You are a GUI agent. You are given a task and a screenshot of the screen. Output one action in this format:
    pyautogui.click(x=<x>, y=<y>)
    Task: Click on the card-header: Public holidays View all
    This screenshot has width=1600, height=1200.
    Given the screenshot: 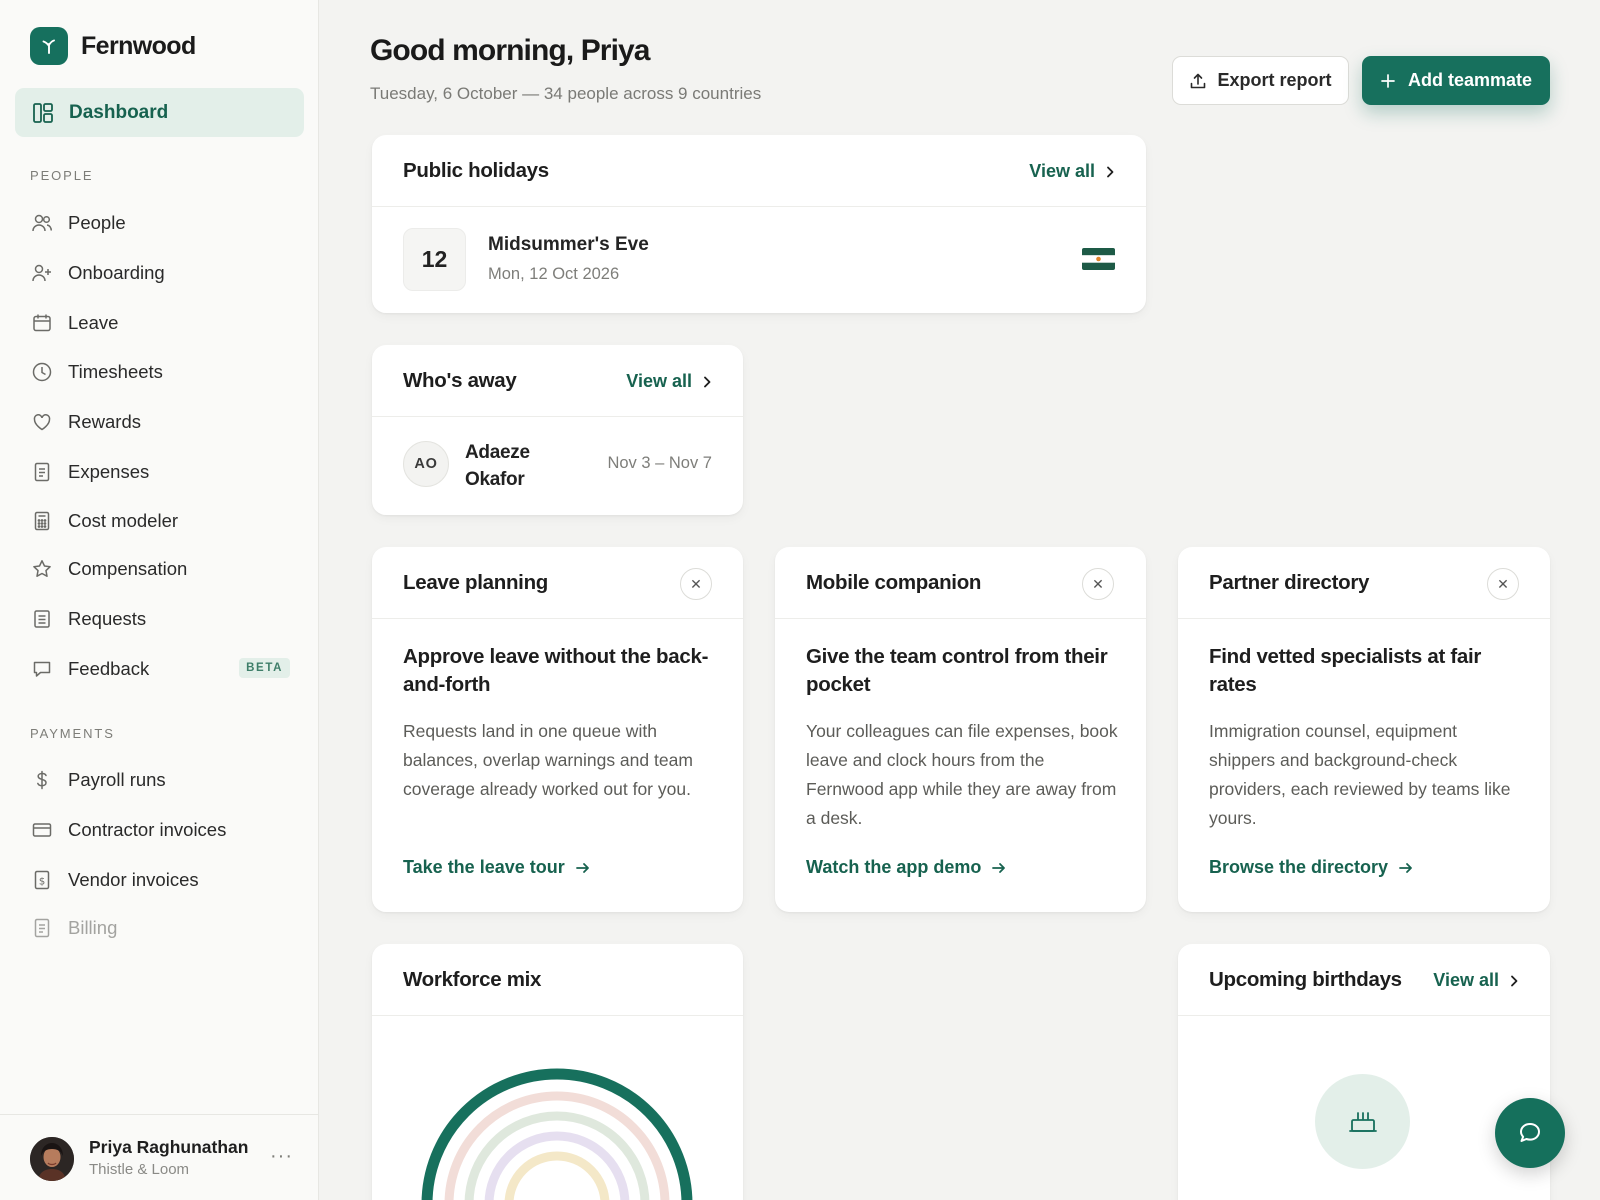 What is the action you would take?
    pyautogui.click(x=759, y=171)
    